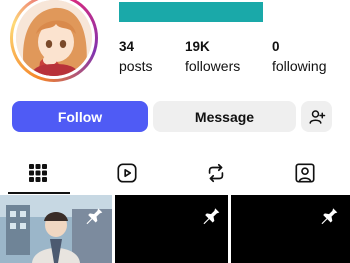 The height and width of the screenshot is (263, 350). Describe the element at coordinates (54, 38) in the screenshot. I see `avatar-image` at that location.